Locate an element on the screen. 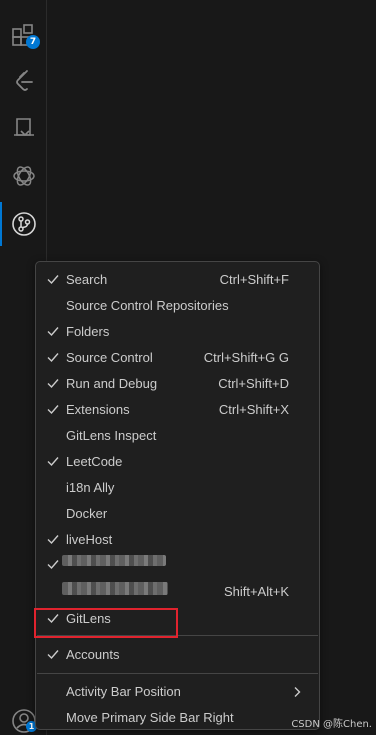 The height and width of the screenshot is (735, 376). activity-item-remote-explorer is located at coordinates (23, 128).